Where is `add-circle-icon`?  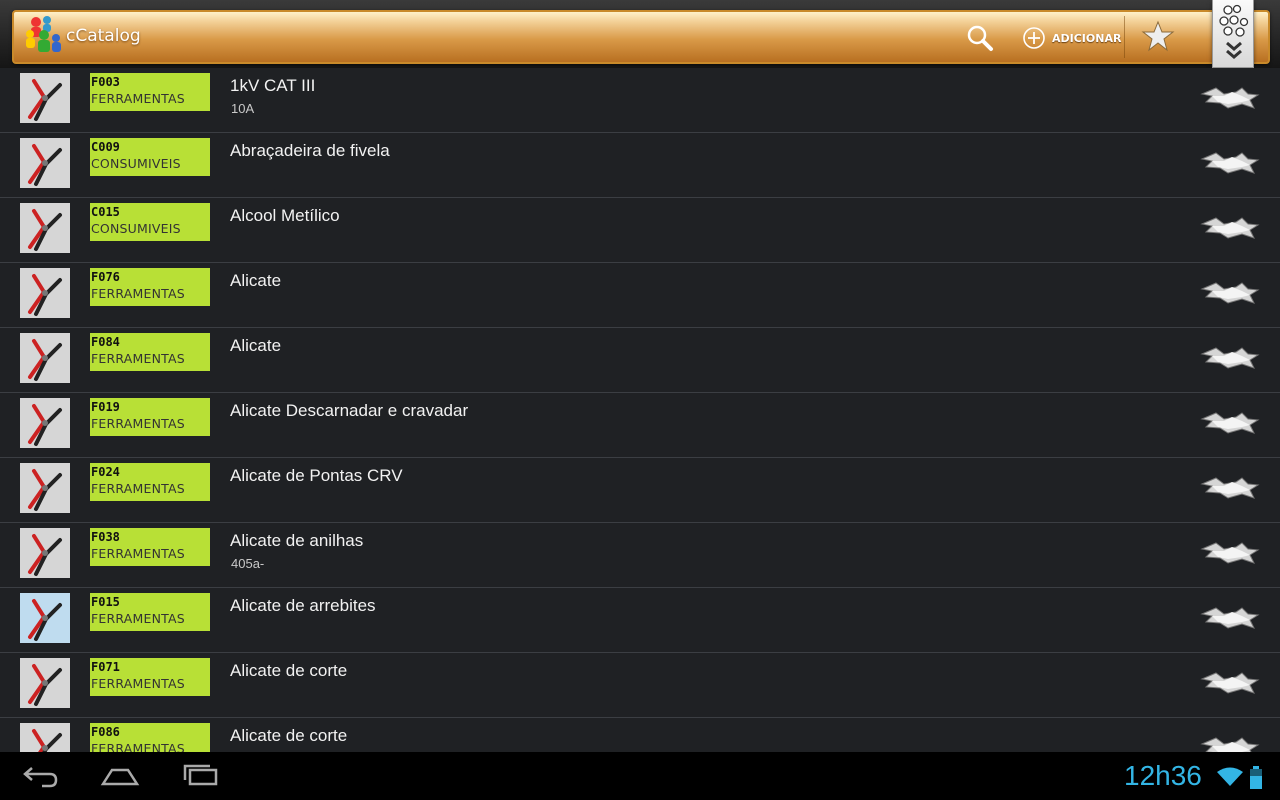
add-circle-icon is located at coordinates (1034, 38).